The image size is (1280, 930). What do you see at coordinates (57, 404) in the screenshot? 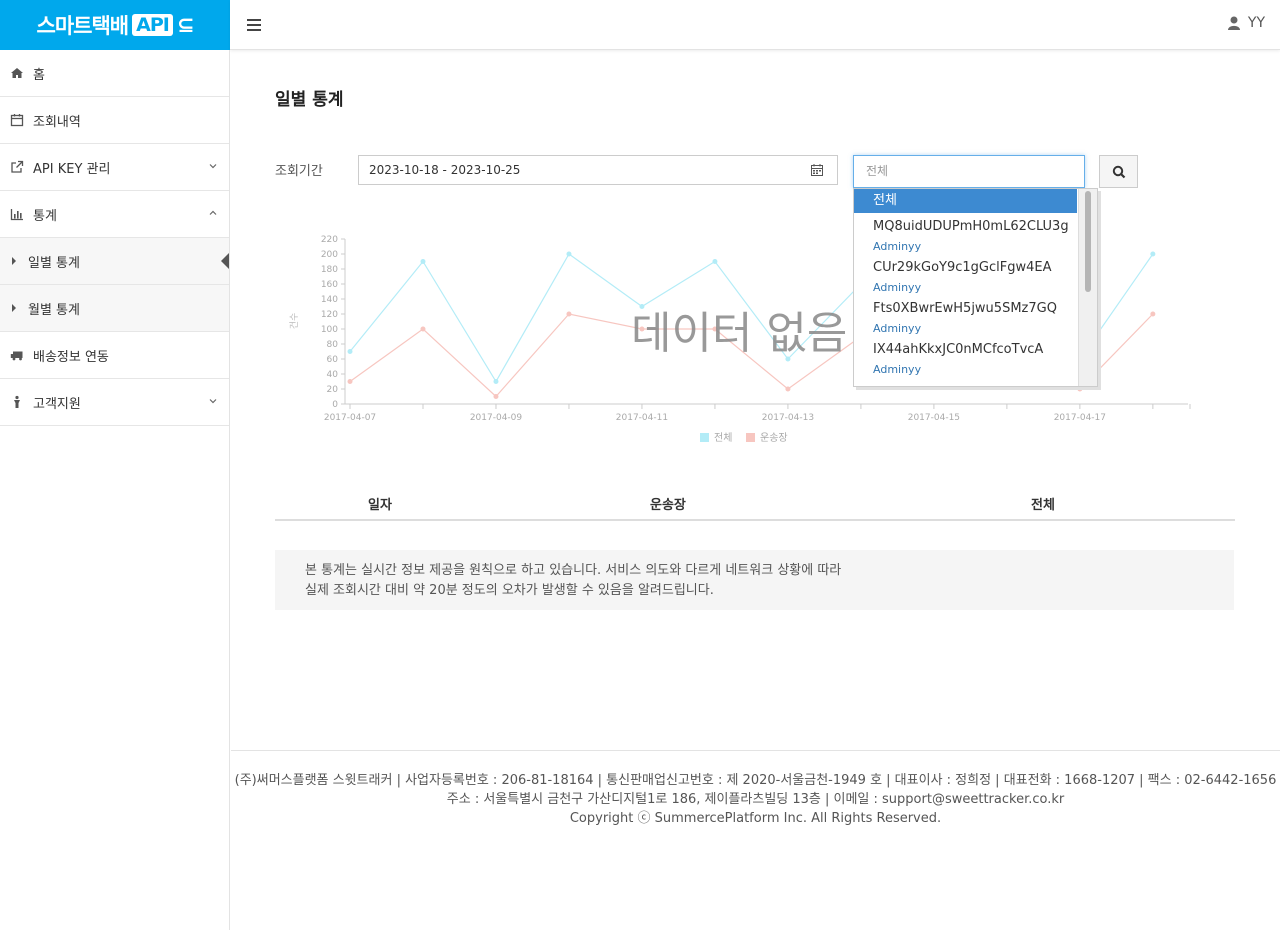
I see `sidebar-item-label: 고객지원` at bounding box center [57, 404].